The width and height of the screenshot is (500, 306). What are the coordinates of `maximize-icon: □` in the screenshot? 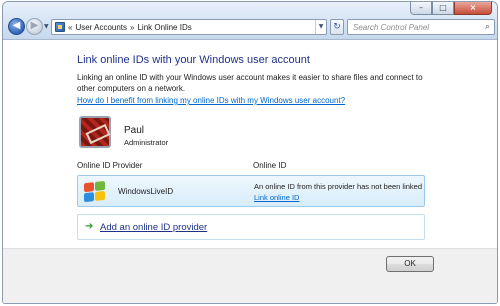 It's located at (443, 7).